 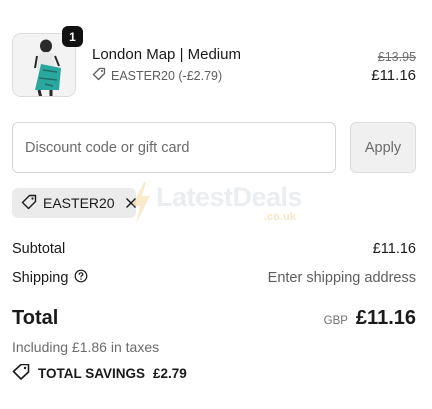 I want to click on savings-value: £2.79, so click(x=170, y=373).